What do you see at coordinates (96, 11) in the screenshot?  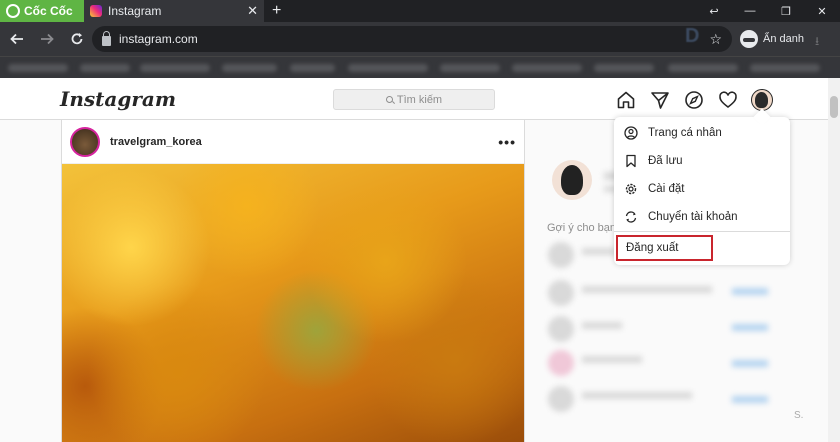 I see `instagram-favicon-icon` at bounding box center [96, 11].